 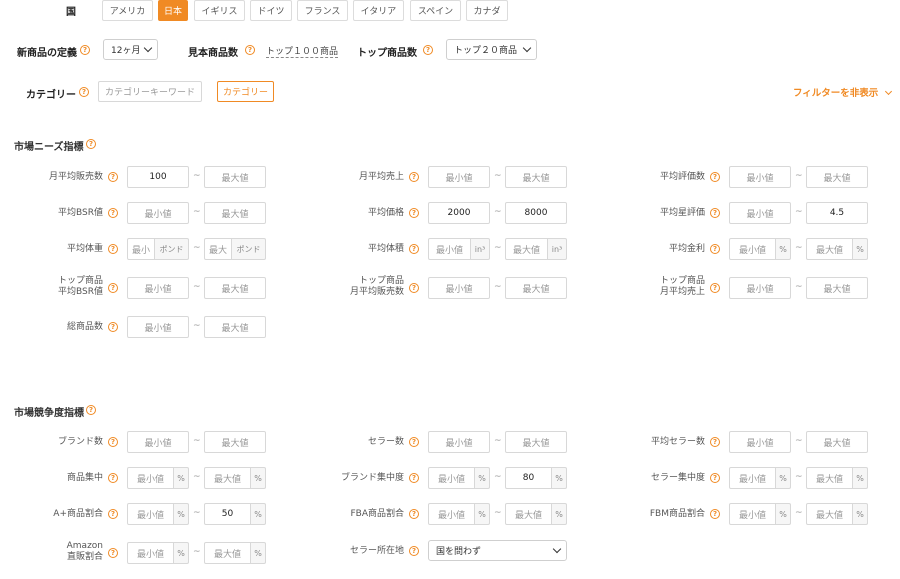 I want to click on avg-profit-max: 最大値, so click(x=829, y=249).